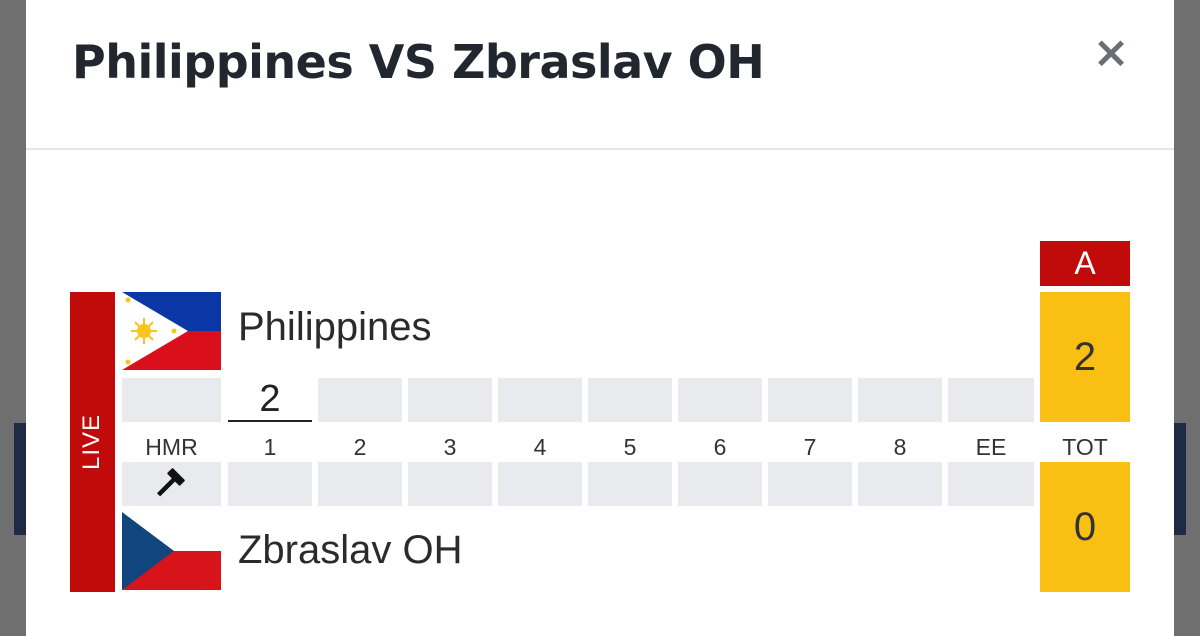 The width and height of the screenshot is (1200, 636). What do you see at coordinates (171, 447) in the screenshot?
I see `column-label-hmr: HMR` at bounding box center [171, 447].